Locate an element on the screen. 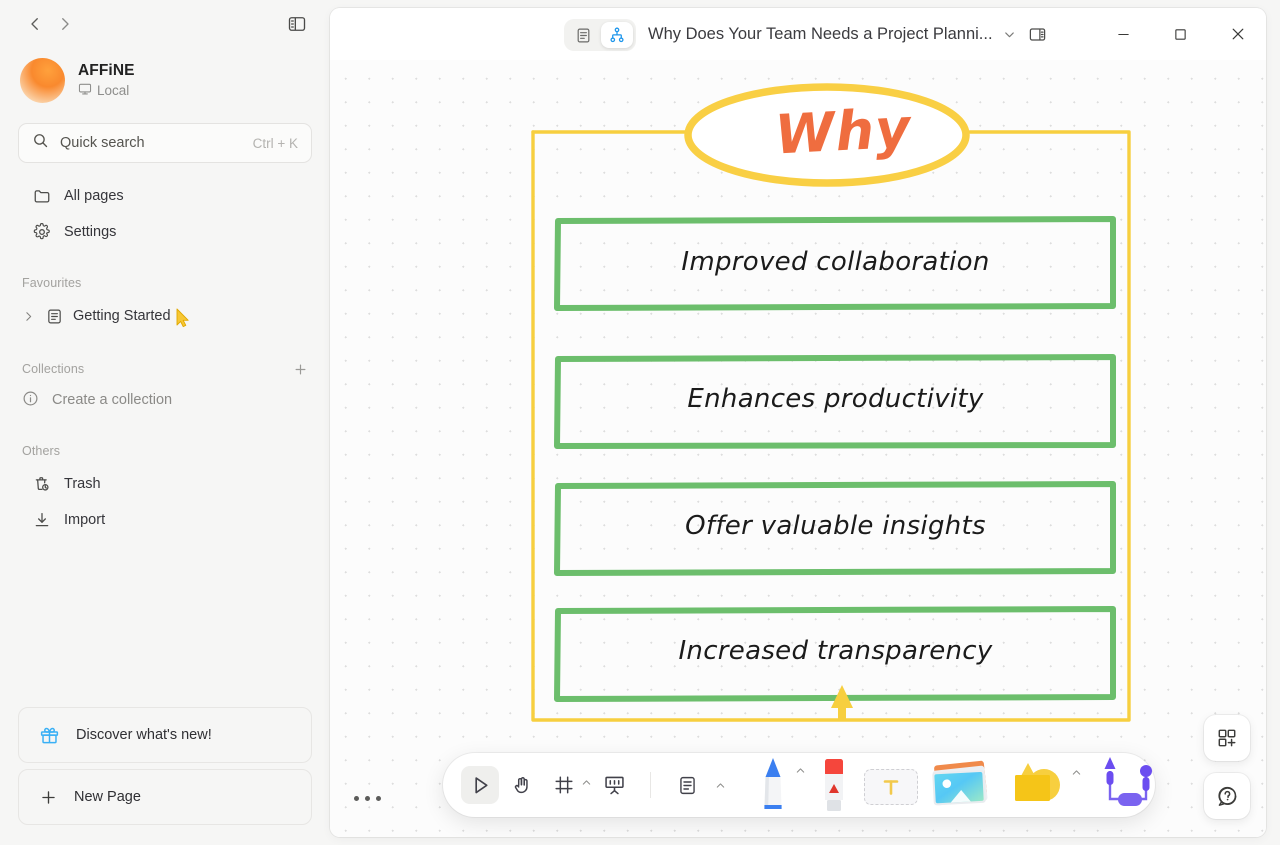 Image resolution: width=1280 pixels, height=845 pixels. sidebar-topbar is located at coordinates (165, 24).